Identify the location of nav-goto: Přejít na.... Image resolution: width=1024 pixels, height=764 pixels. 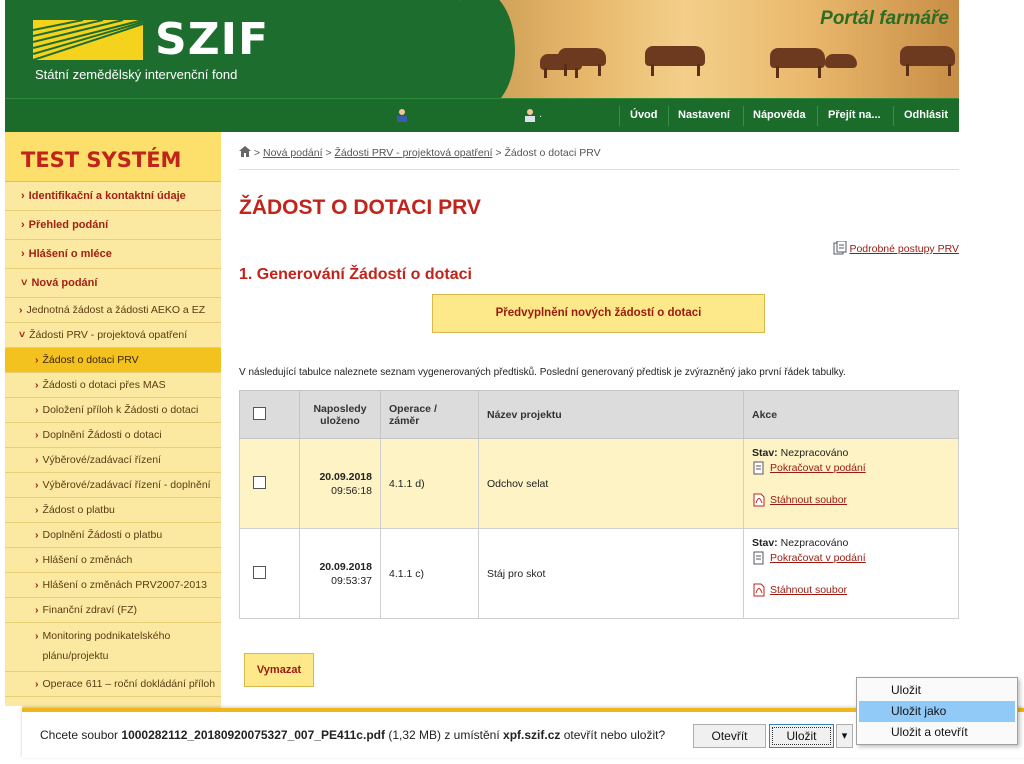
(854, 115).